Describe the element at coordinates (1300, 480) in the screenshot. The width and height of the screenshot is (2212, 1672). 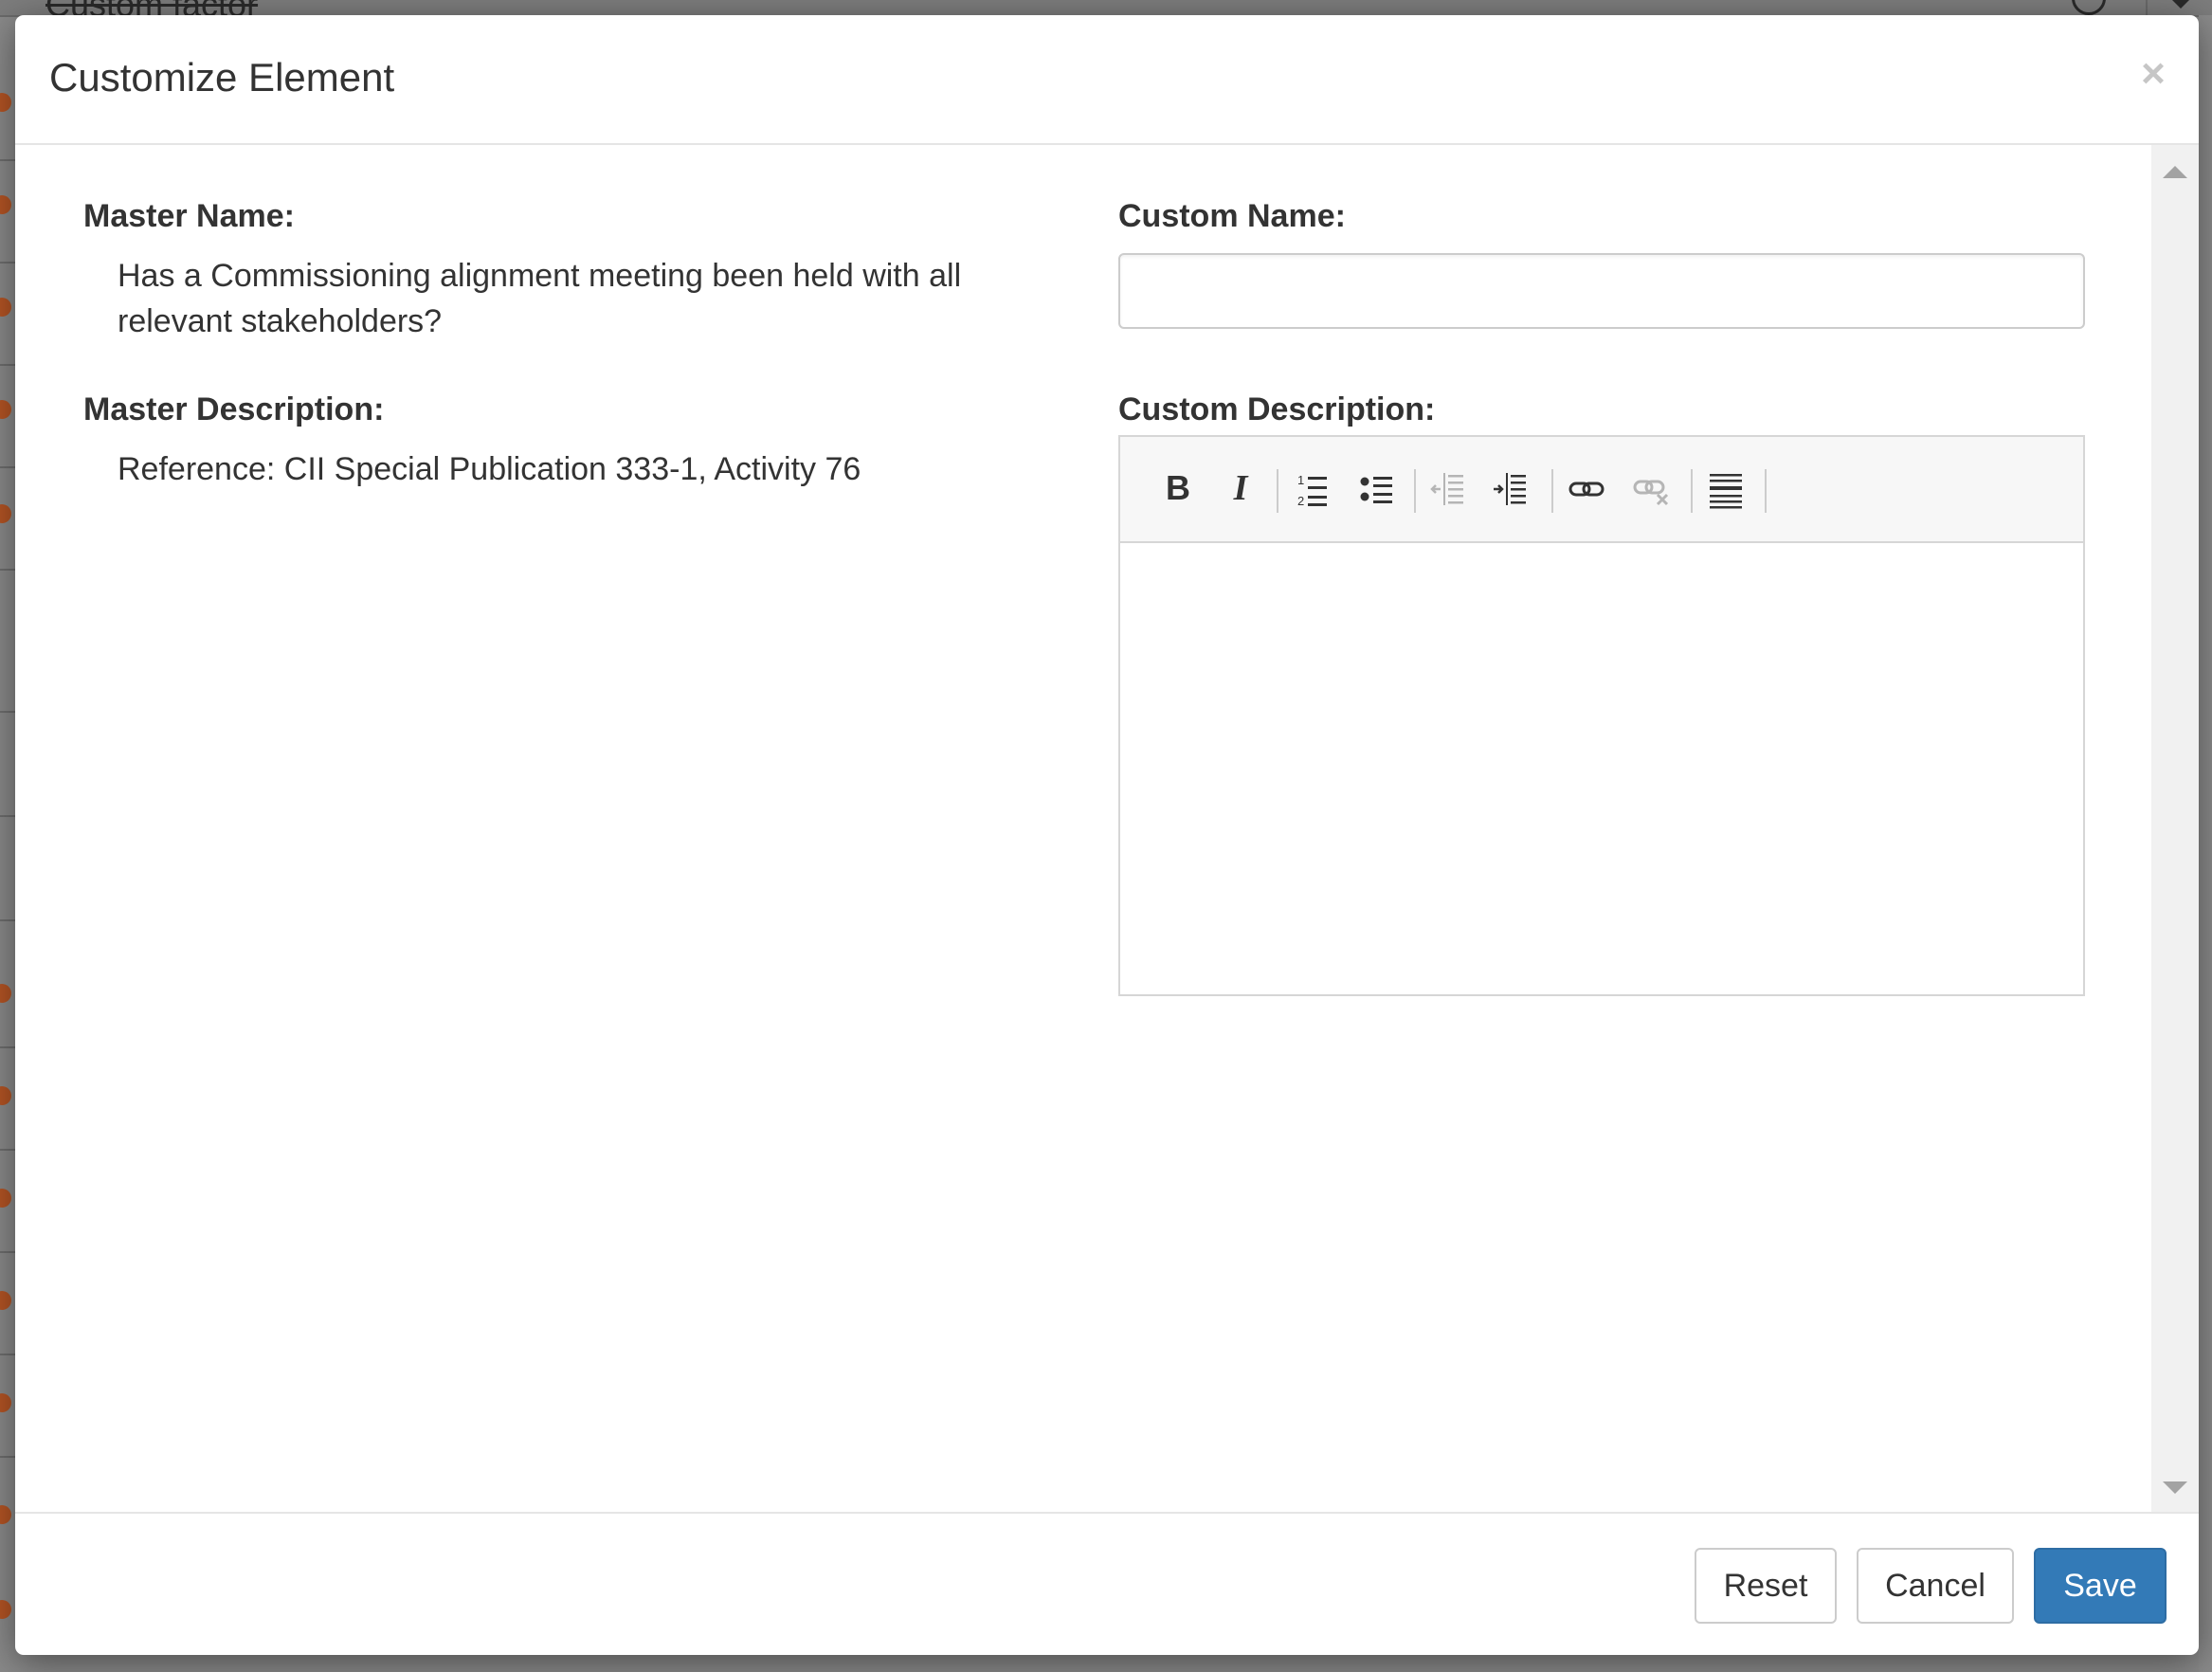
I see `svg-text: 1` at that location.